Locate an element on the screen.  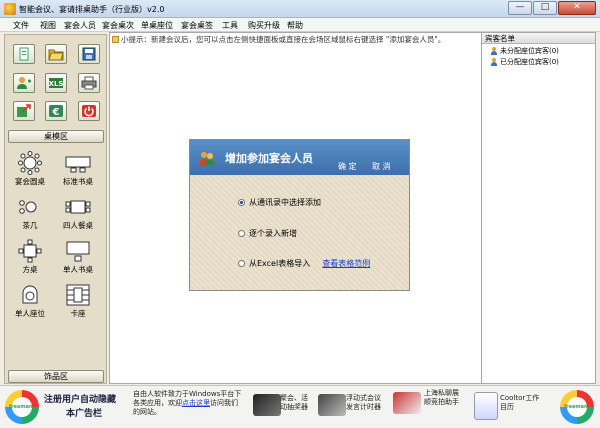
car-auction-icon is located at coordinates (407, 403).